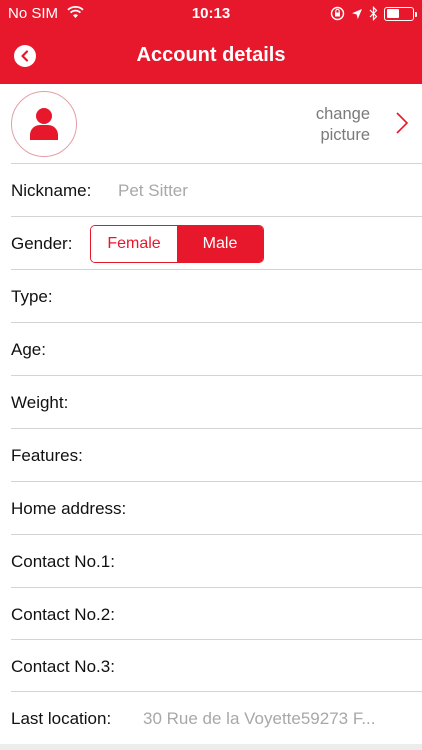 This screenshot has width=422, height=750. I want to click on last-location-label: Last location:, so click(61, 718).